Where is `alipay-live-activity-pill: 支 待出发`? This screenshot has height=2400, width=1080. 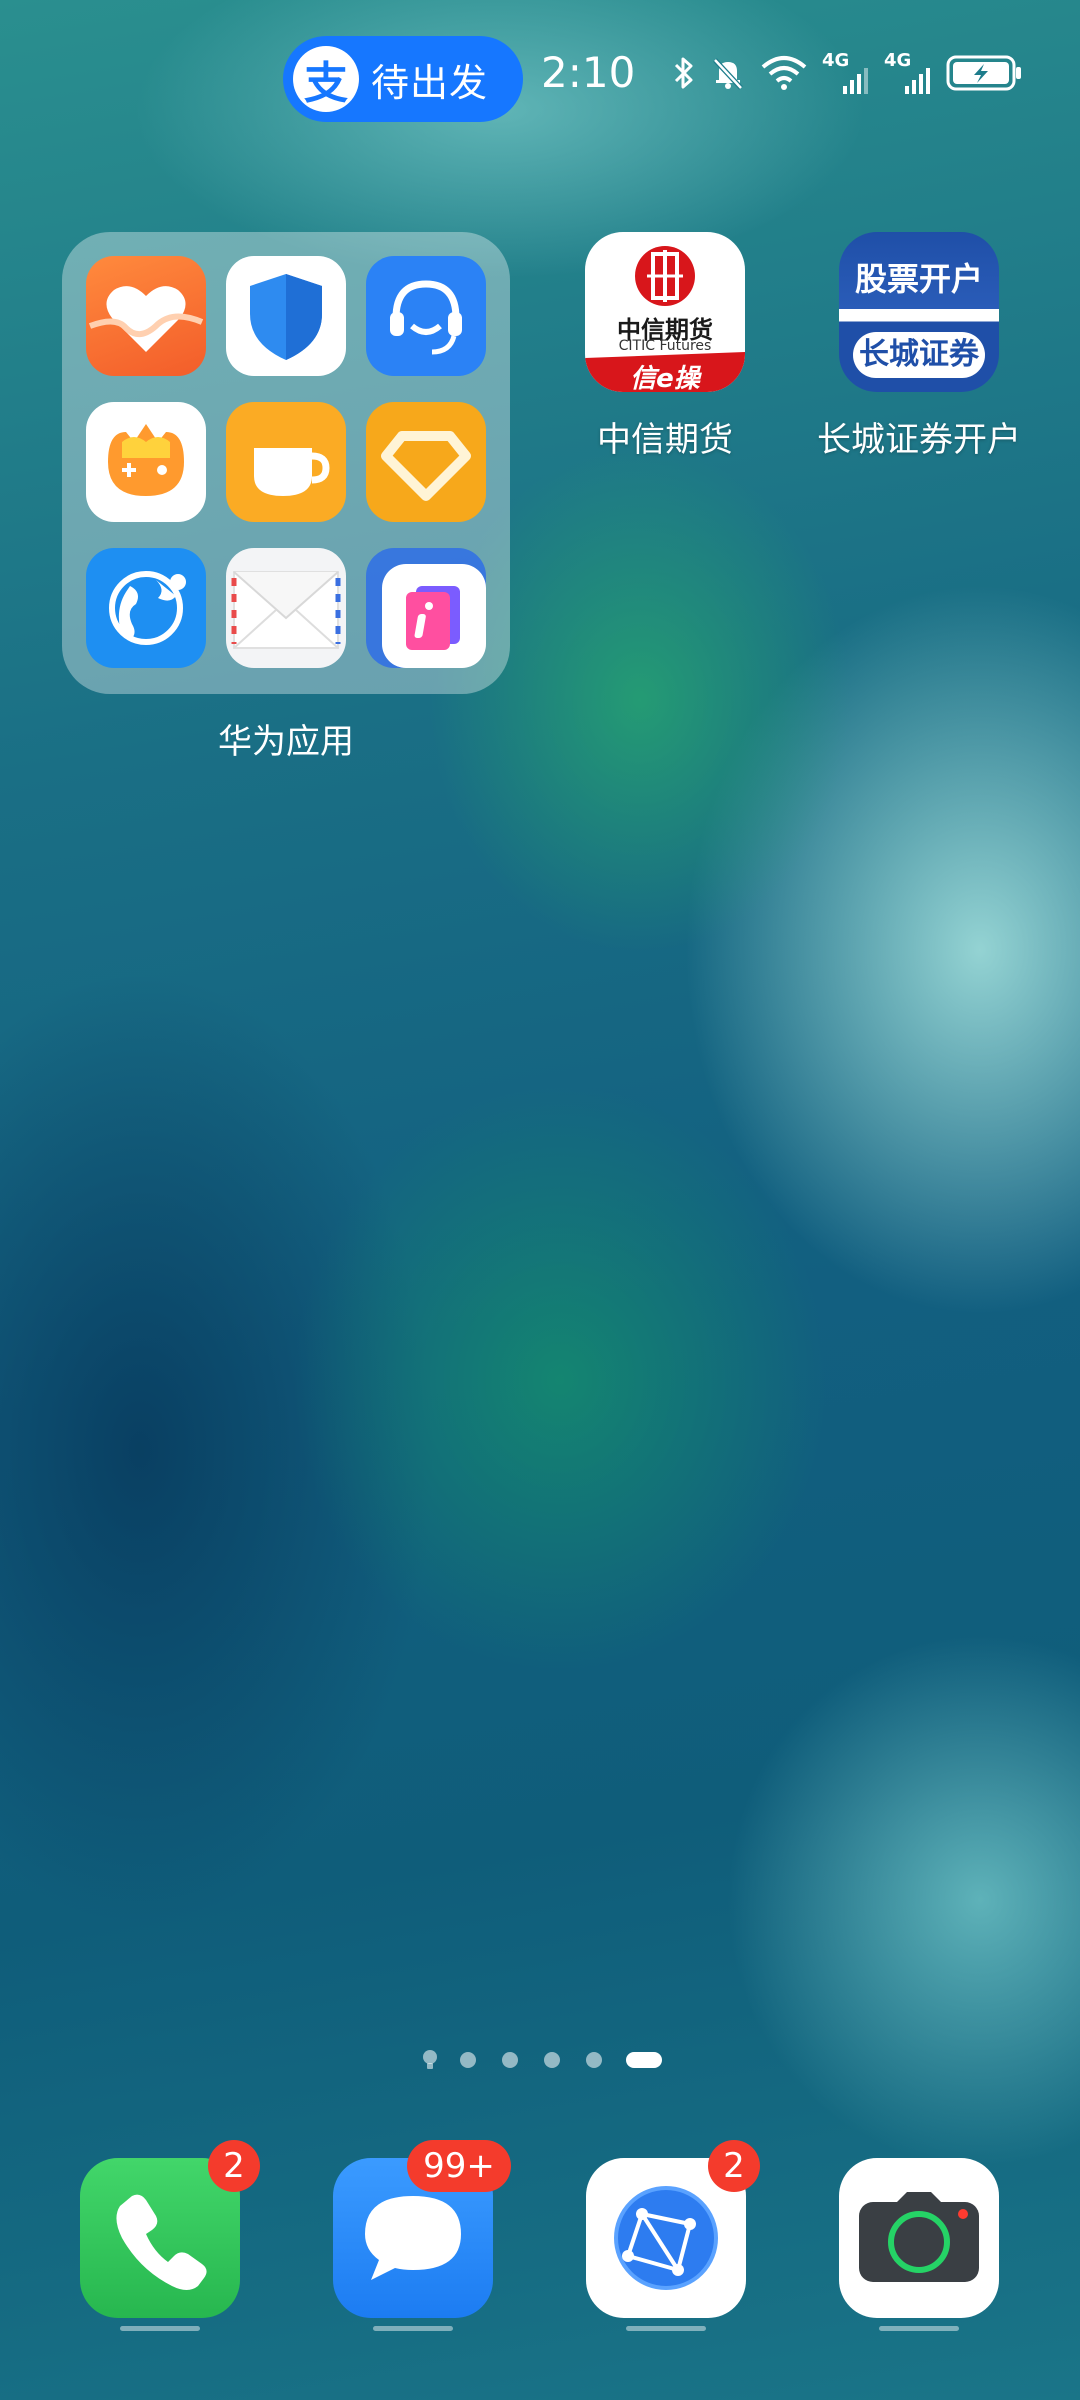 alipay-live-activity-pill: 支 待出发 is located at coordinates (403, 79).